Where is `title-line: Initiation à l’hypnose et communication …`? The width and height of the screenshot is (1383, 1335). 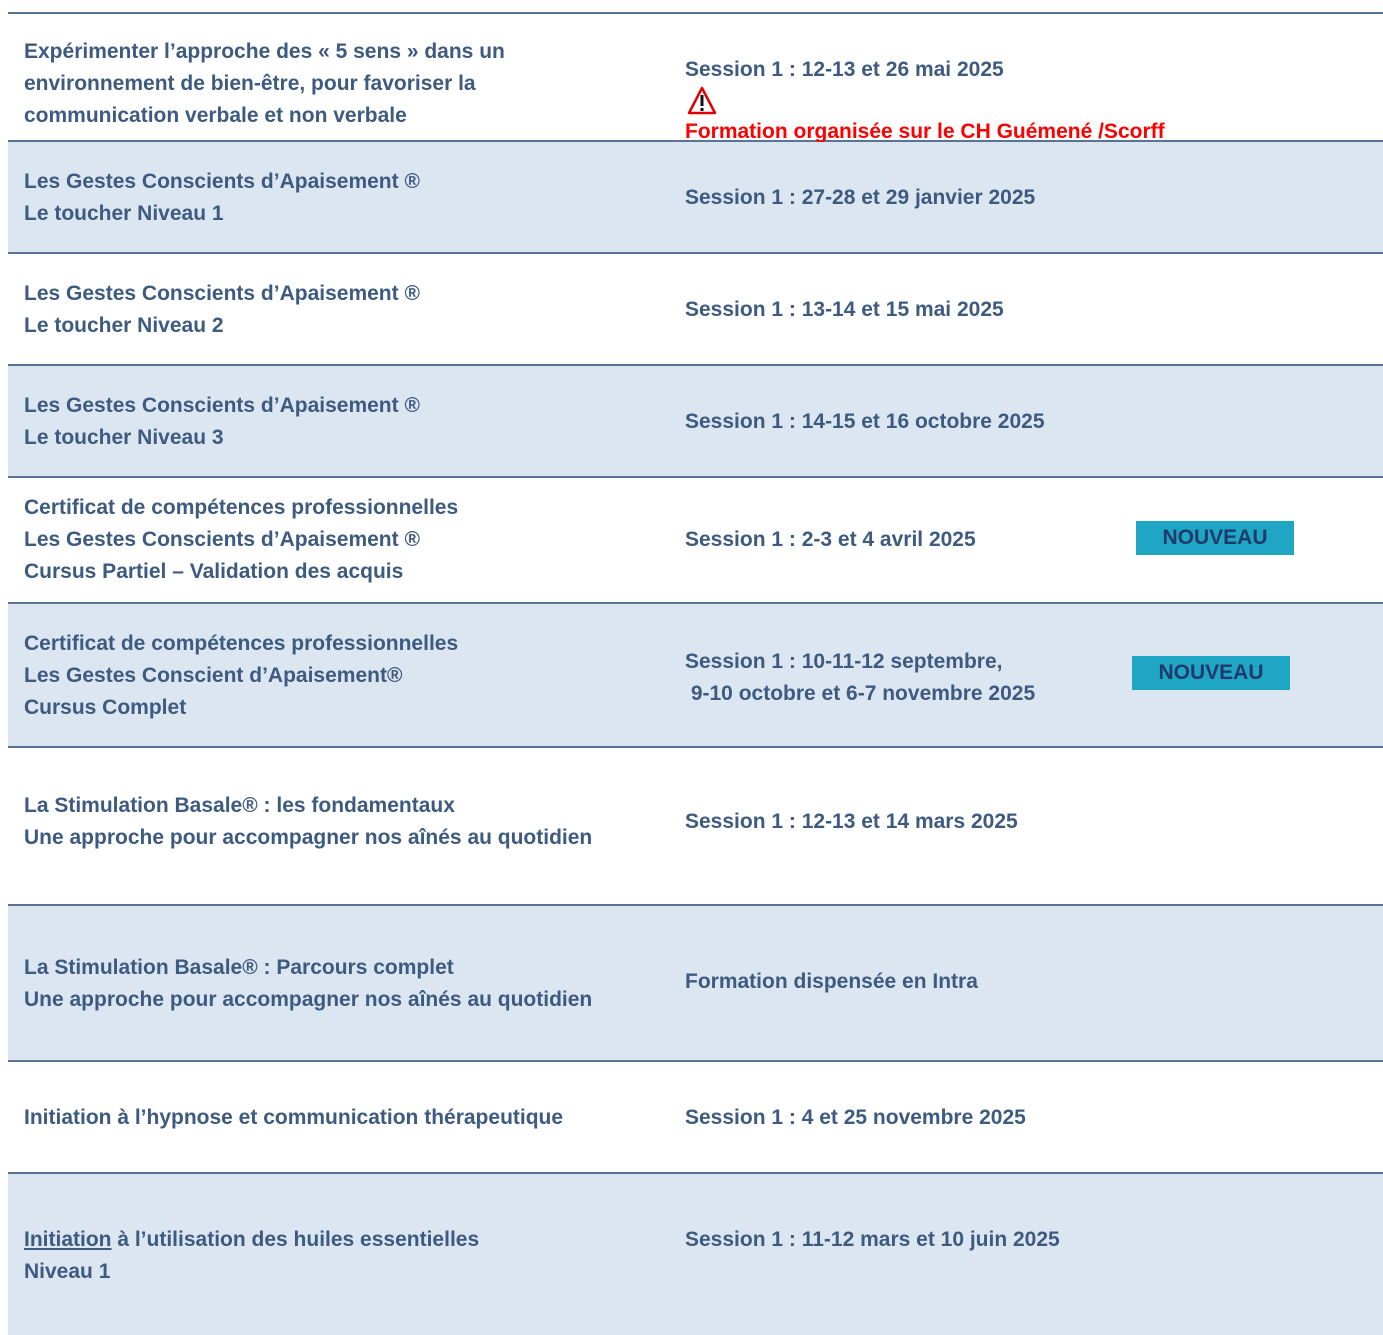
title-line: Initiation à l’hypnose et communication … is located at coordinates (294, 1117).